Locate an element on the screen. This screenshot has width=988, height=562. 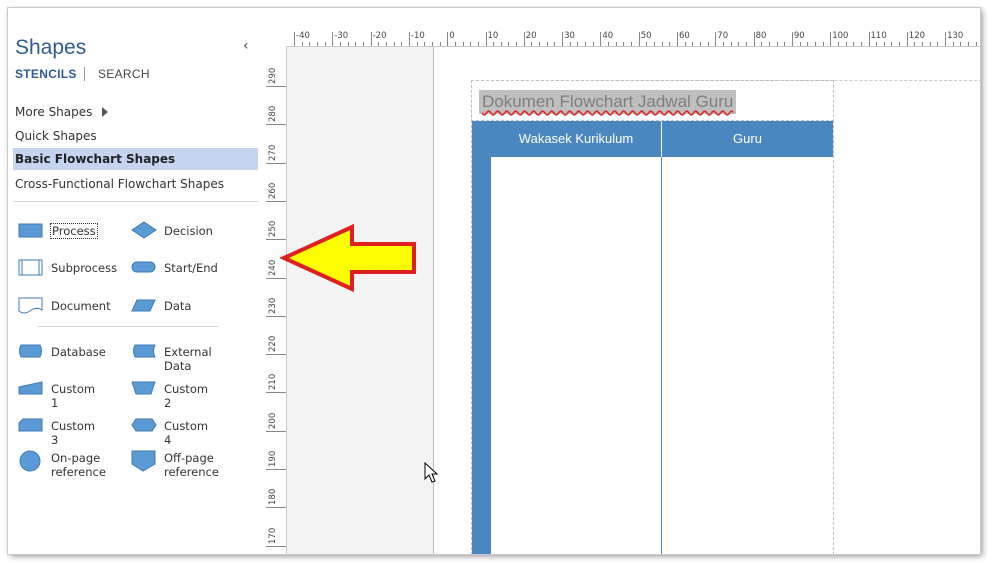
lane-header-guru: Guru is located at coordinates (747, 139).